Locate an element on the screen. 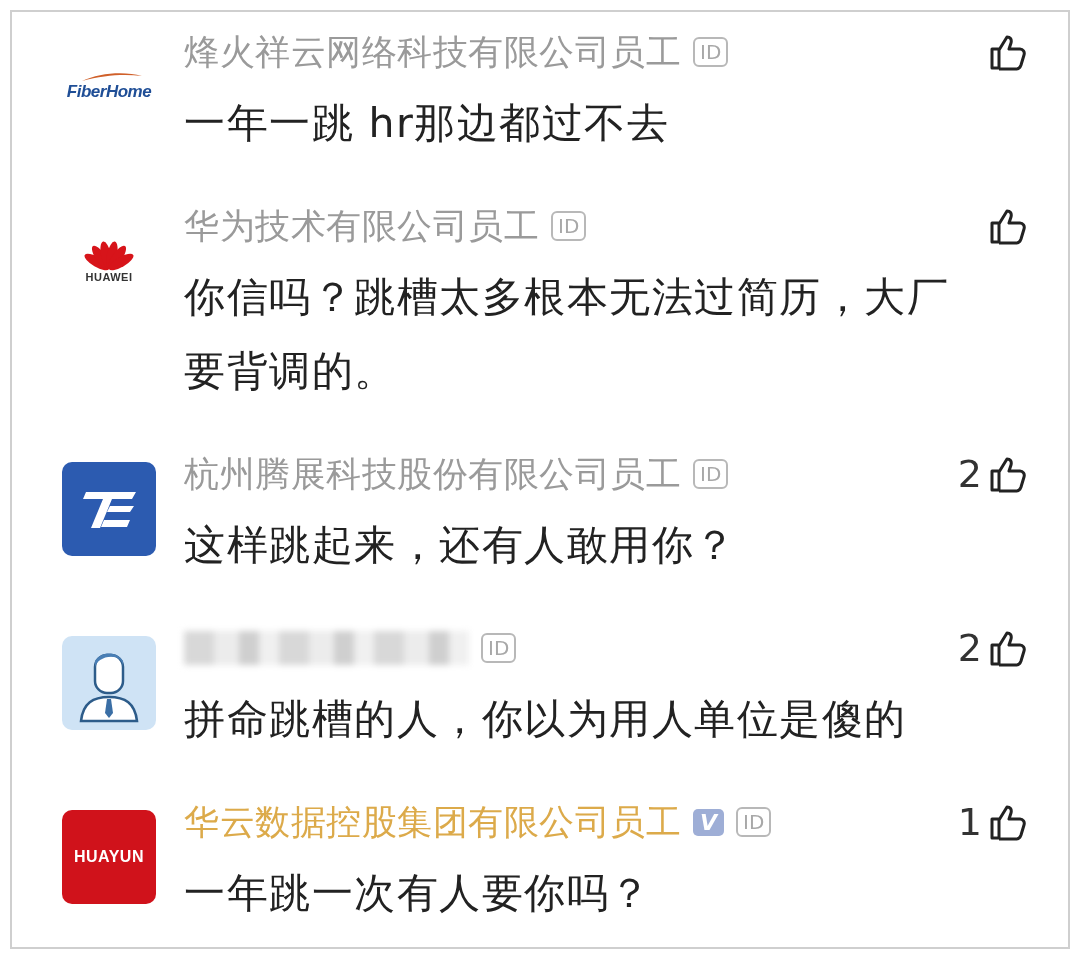 This screenshot has height=963, width=1080. comment-text: 一年一跳 hr那边都过不去 is located at coordinates (427, 123).